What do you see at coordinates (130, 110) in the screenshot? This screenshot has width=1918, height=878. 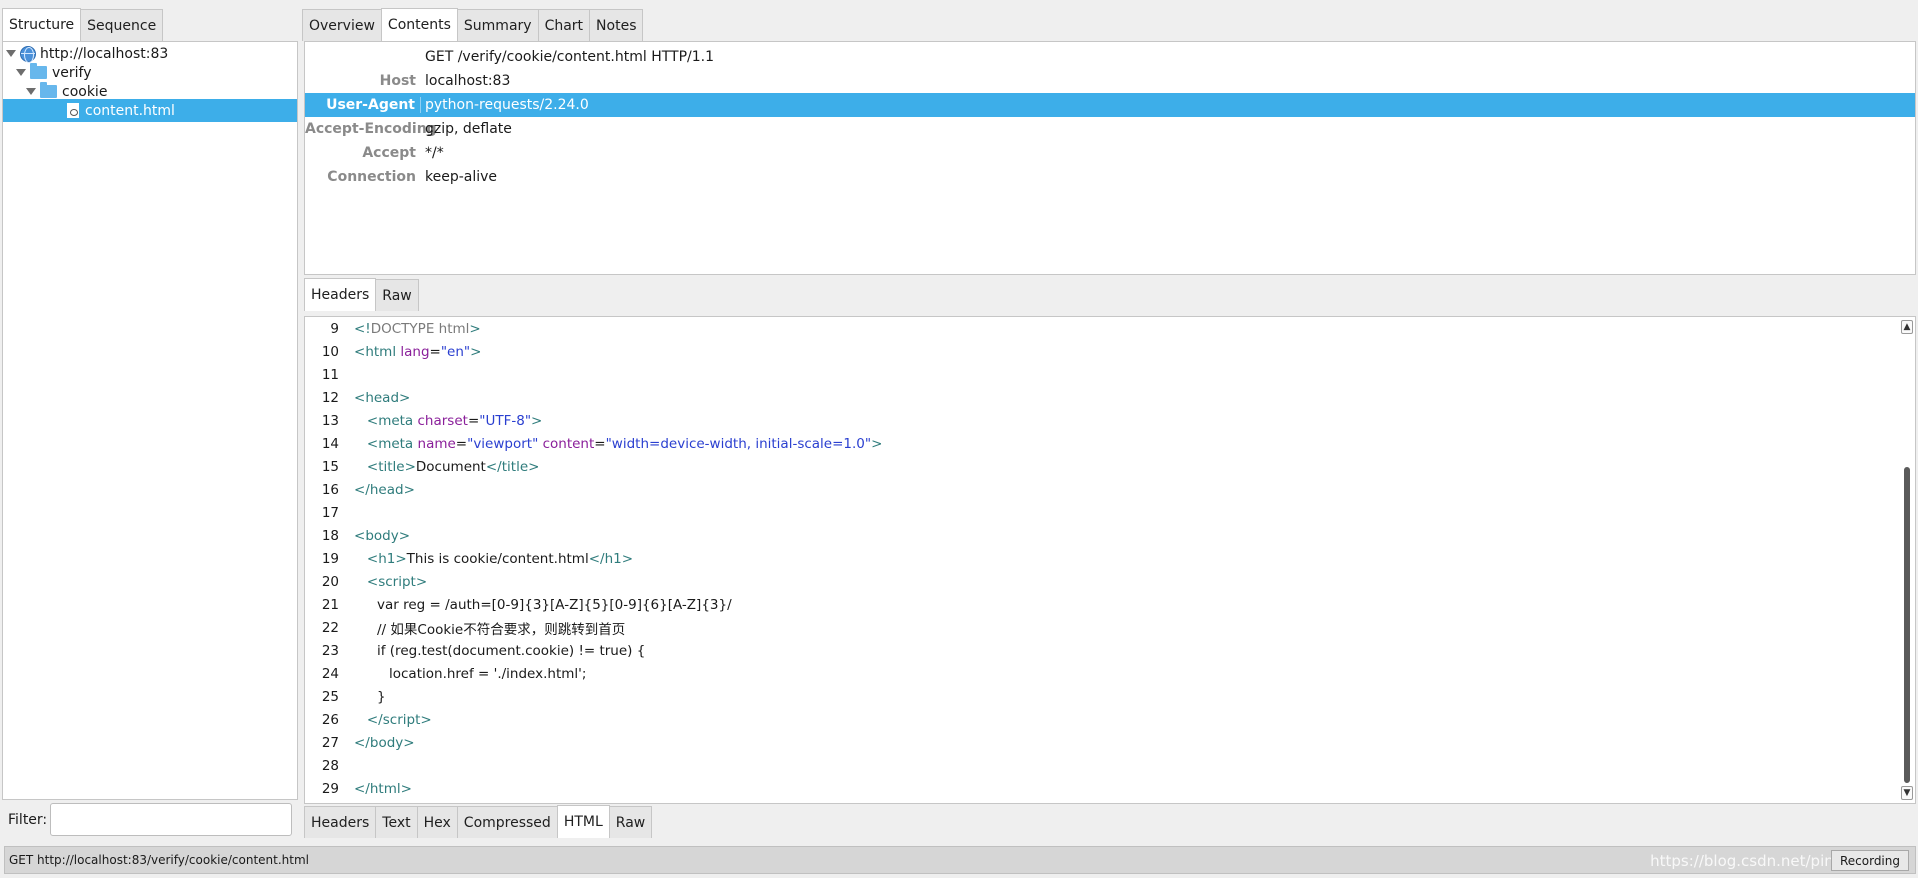 I see `tree-item-label: content.html` at bounding box center [130, 110].